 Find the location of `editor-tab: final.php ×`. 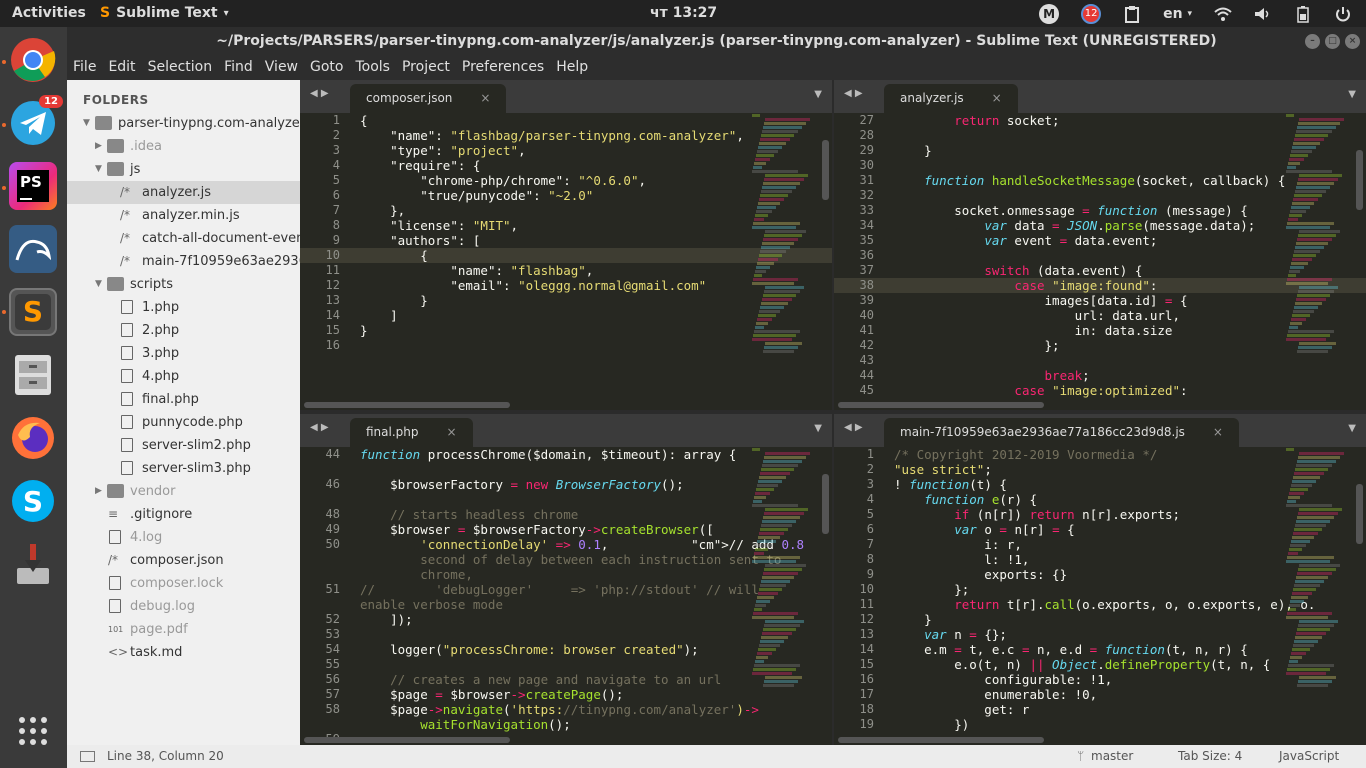

editor-tab: final.php × is located at coordinates (411, 432).